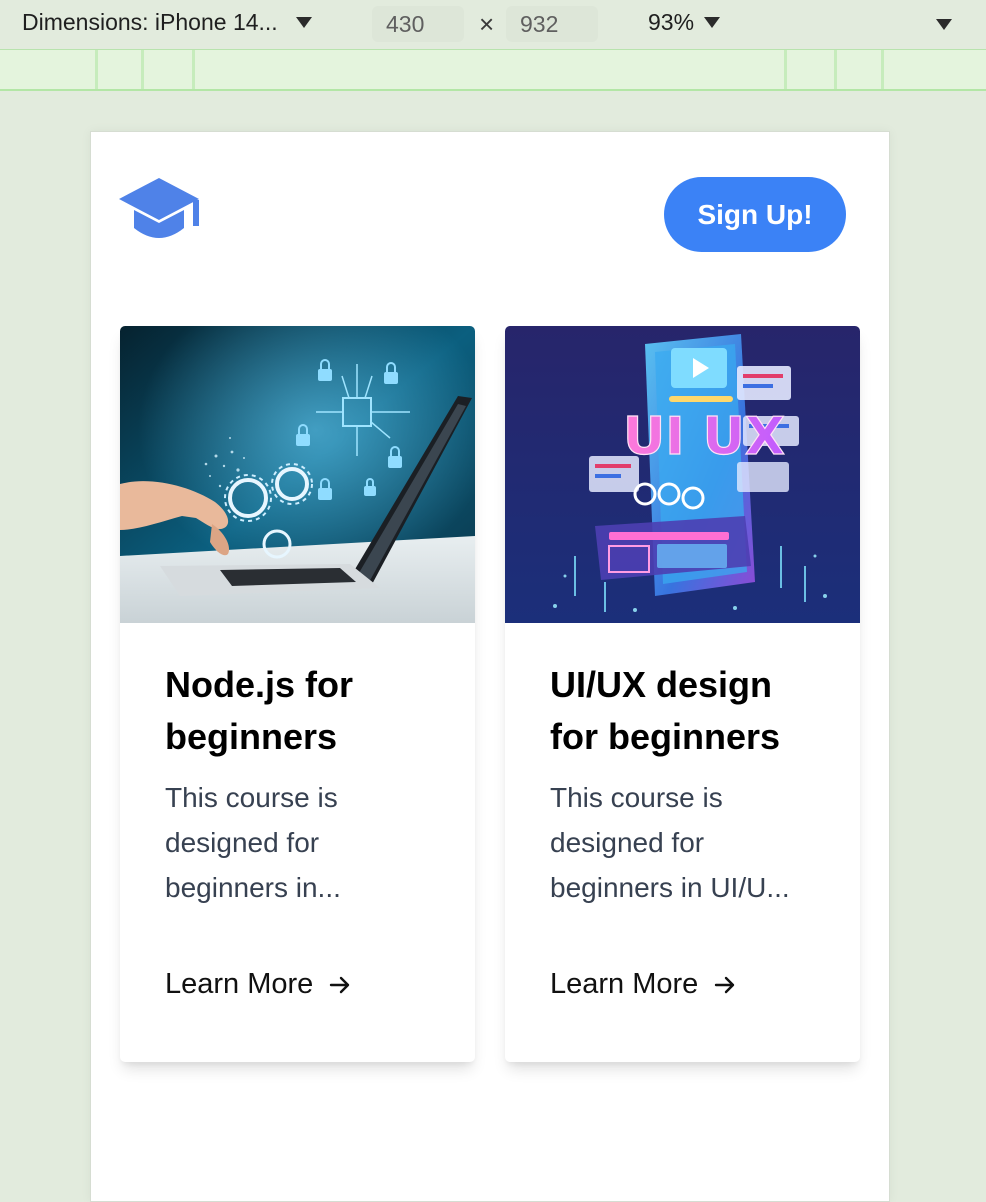 This screenshot has width=986, height=1202. I want to click on graduation-cap-icon, so click(159, 210).